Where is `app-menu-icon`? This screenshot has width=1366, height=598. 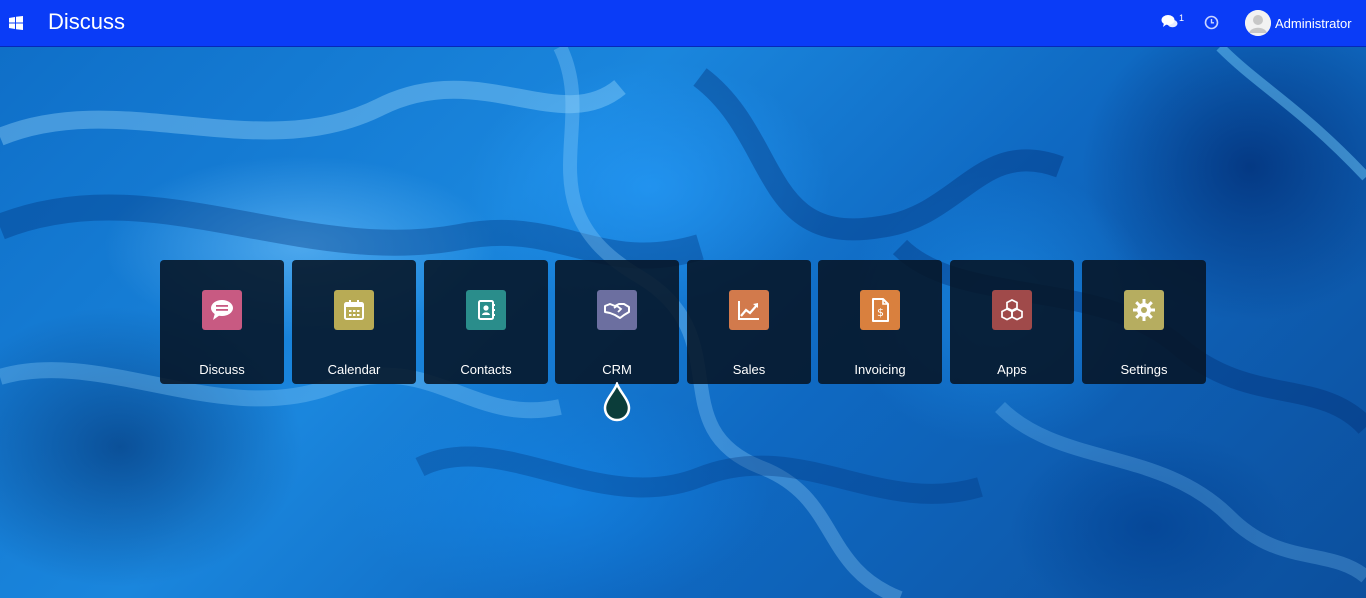 app-menu-icon is located at coordinates (16, 23).